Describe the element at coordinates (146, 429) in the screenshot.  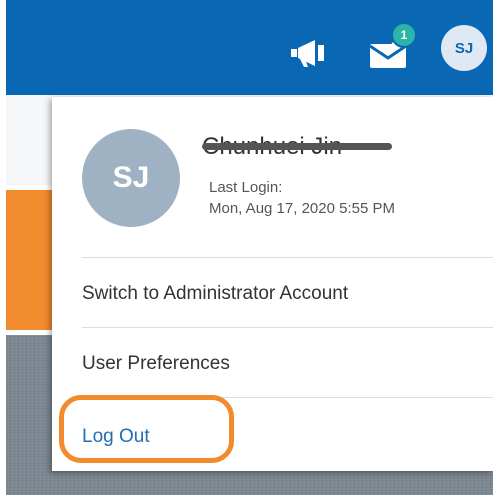
I see `logout-highlight-annotation` at that location.